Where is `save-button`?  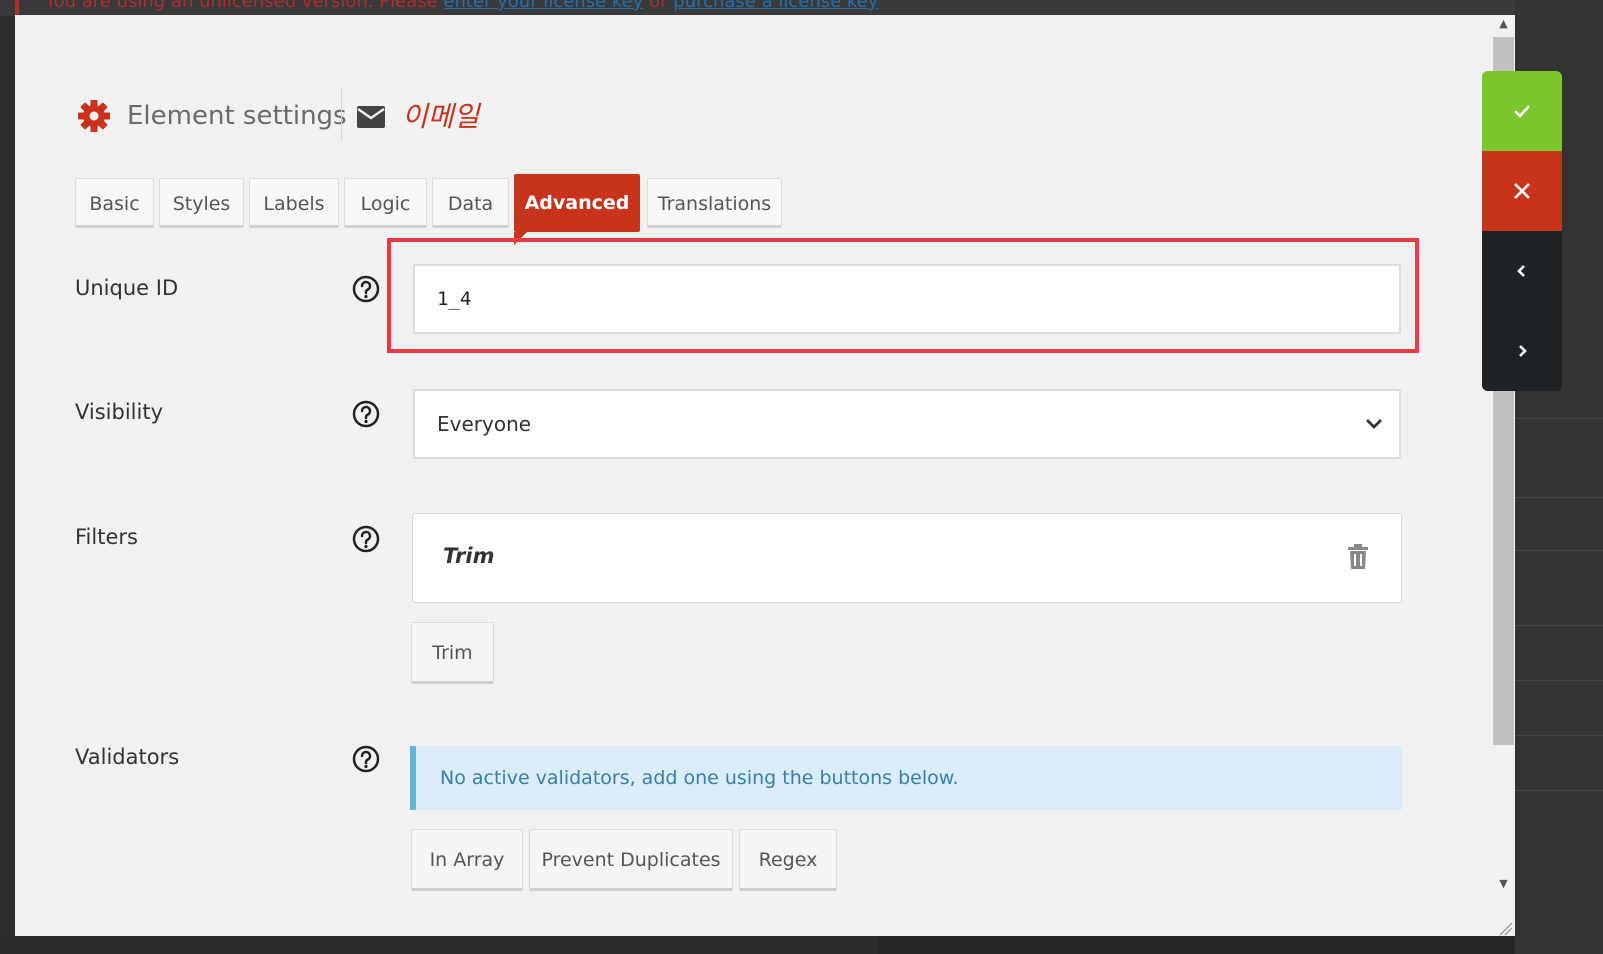
save-button is located at coordinates (1522, 111).